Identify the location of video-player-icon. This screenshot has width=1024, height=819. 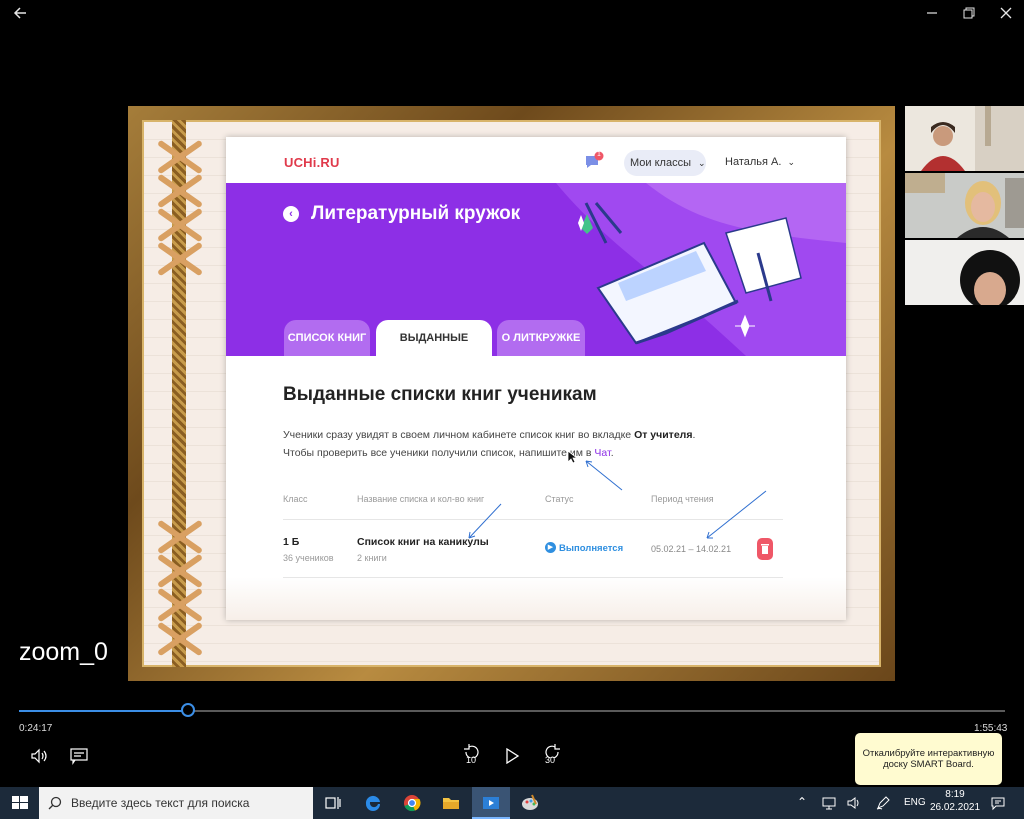
(491, 803).